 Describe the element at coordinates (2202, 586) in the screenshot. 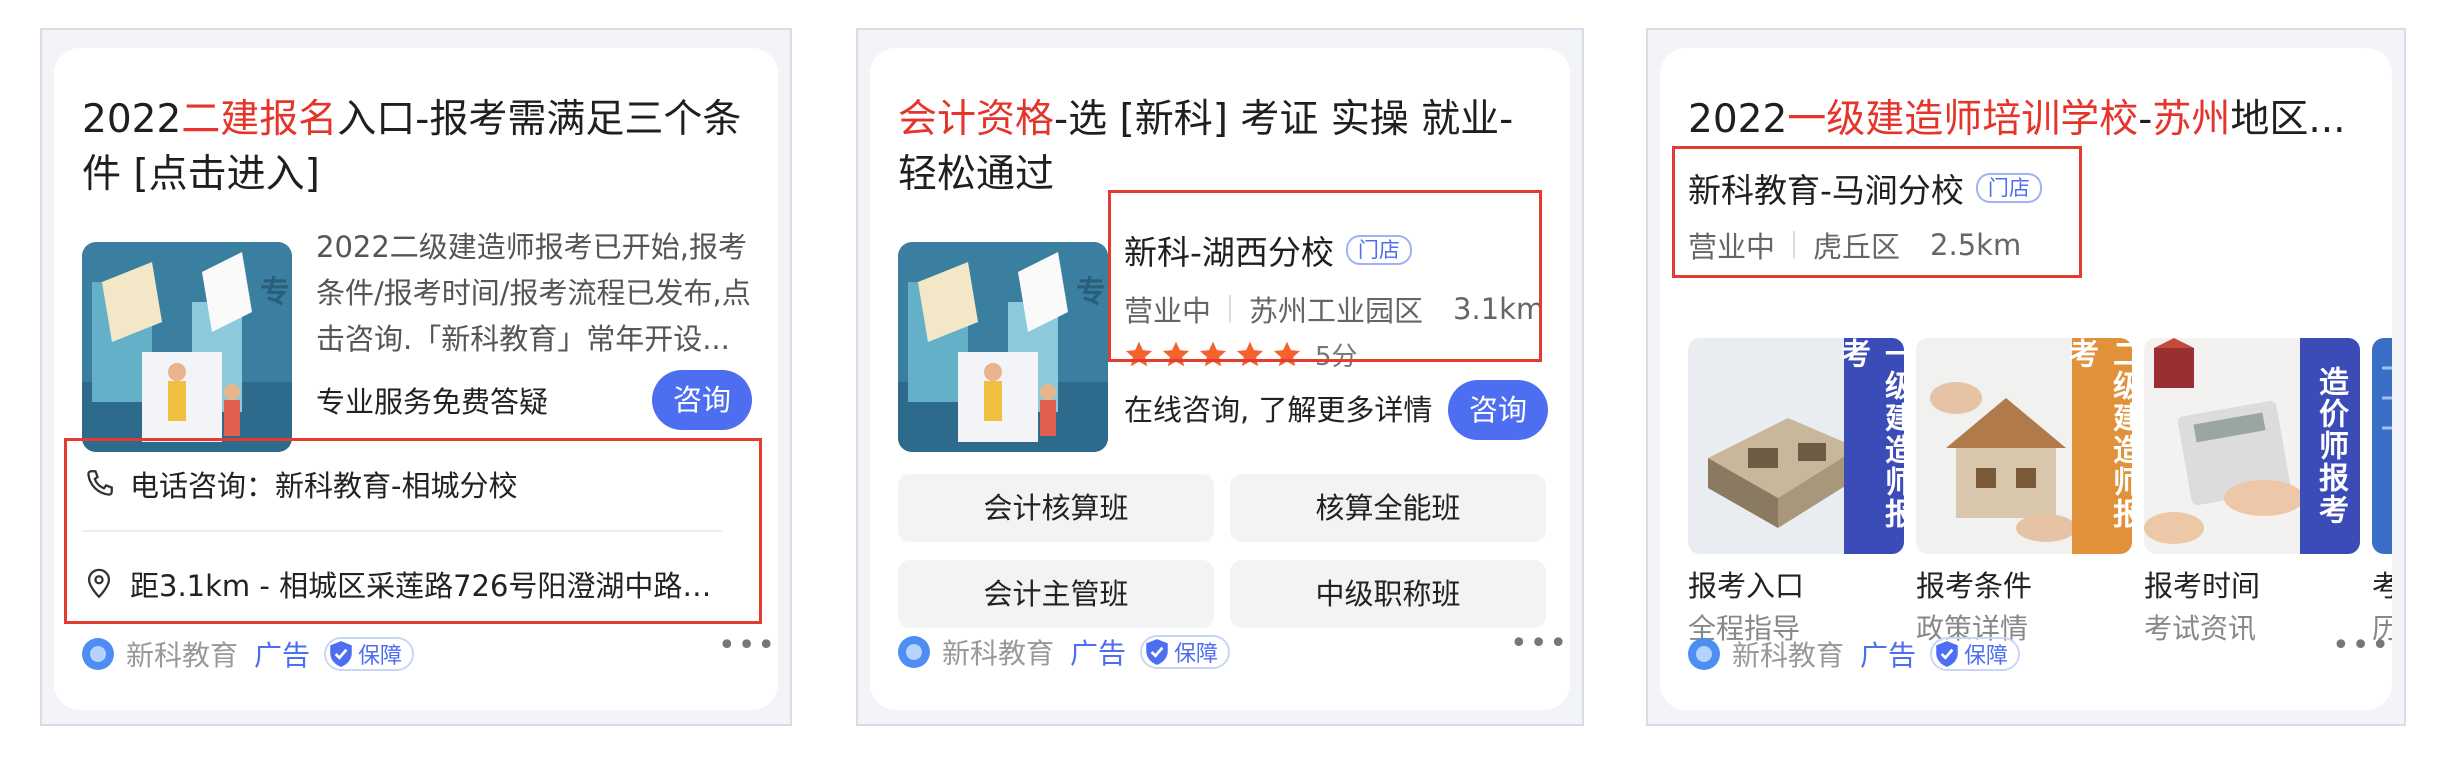

I see `tile-title: 报考时间` at that location.